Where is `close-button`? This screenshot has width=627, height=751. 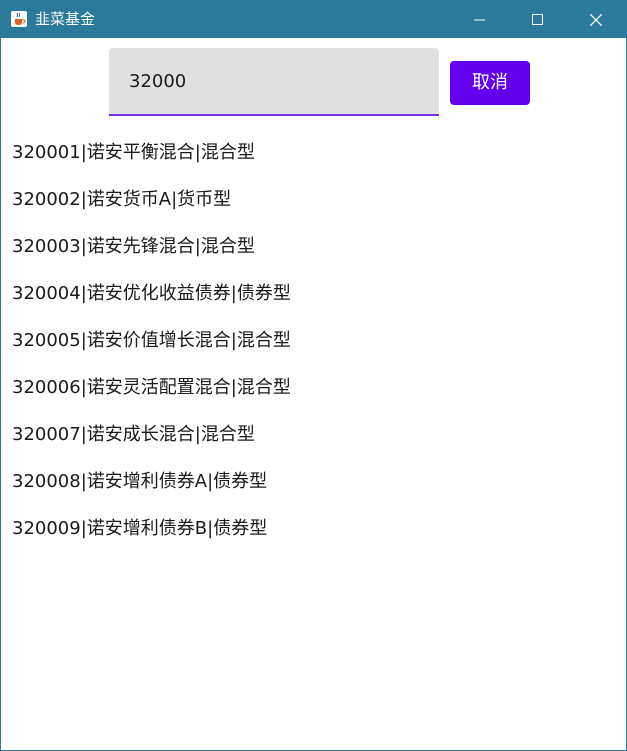 close-button is located at coordinates (596, 19).